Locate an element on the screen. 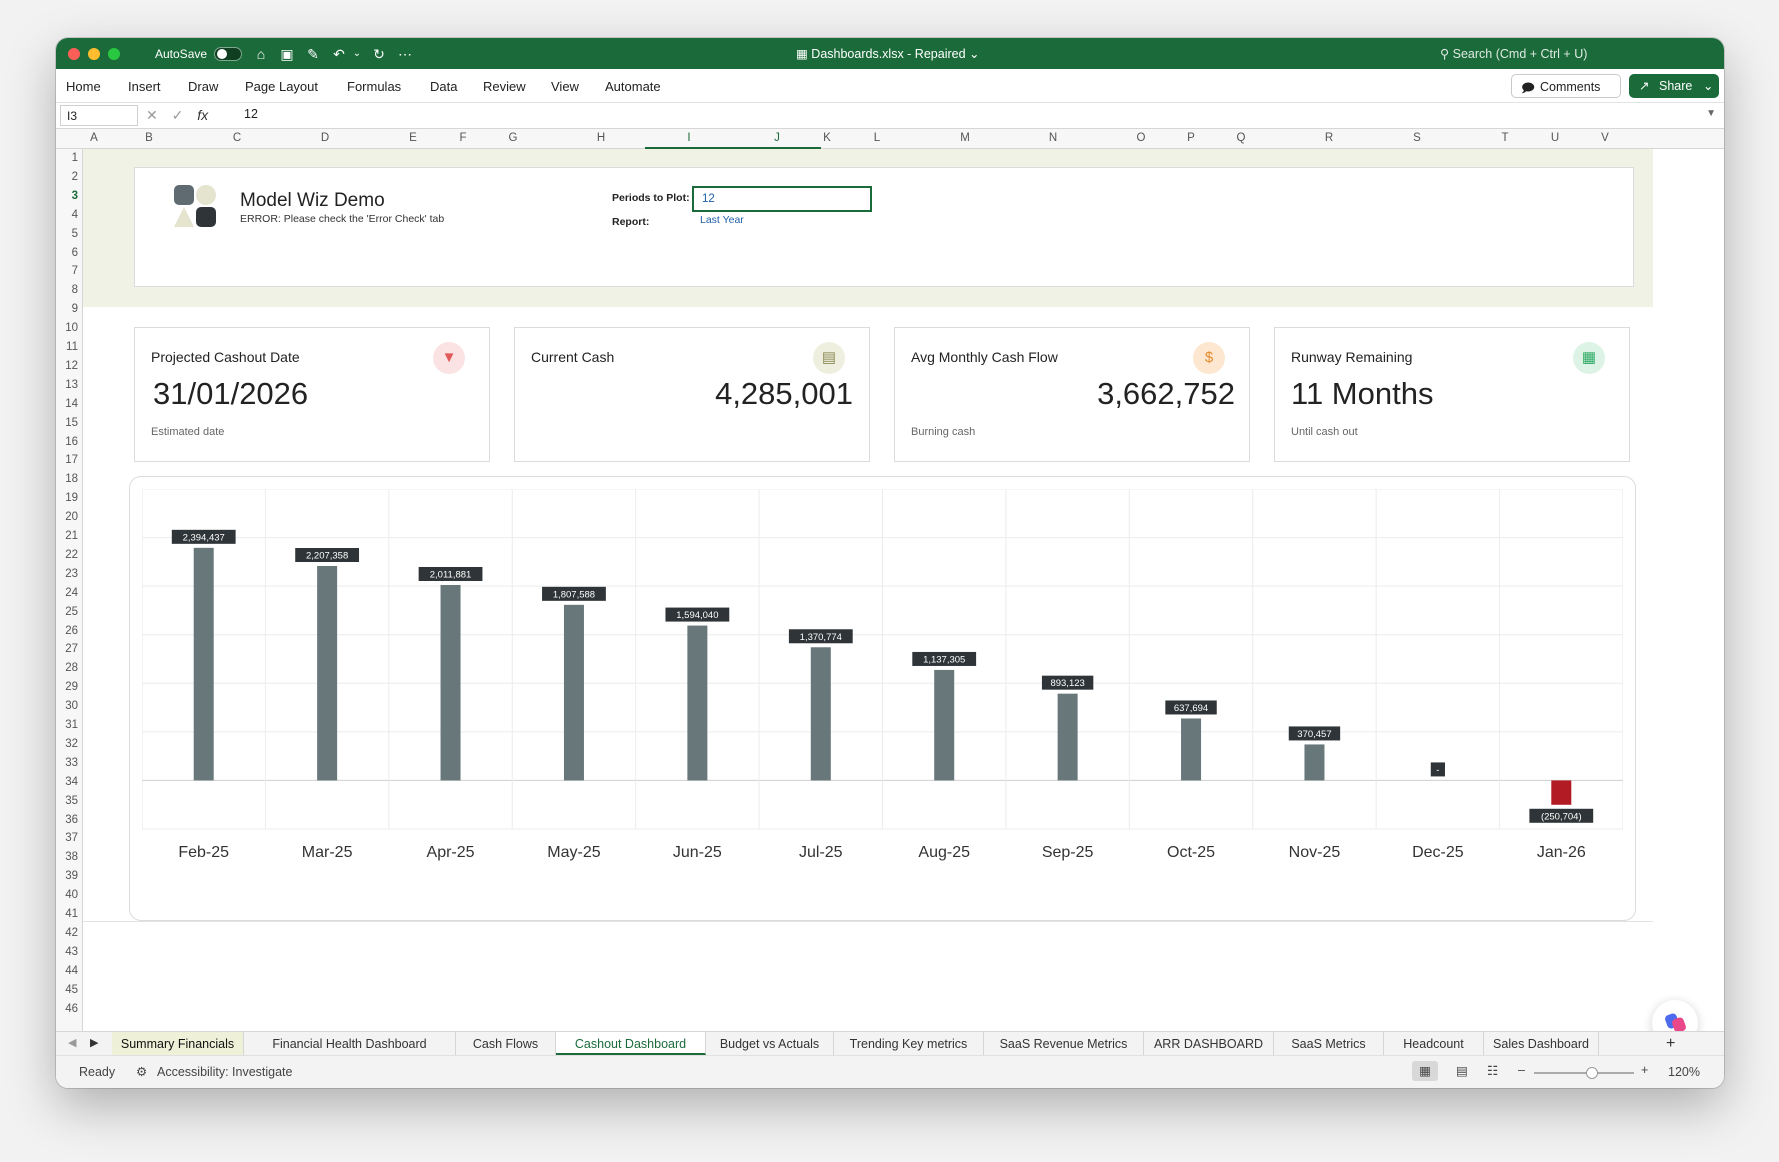 Image resolution: width=1779 pixels, height=1162 pixels. sheet-tab: SaaS Revenue Metrics is located at coordinates (1064, 1043).